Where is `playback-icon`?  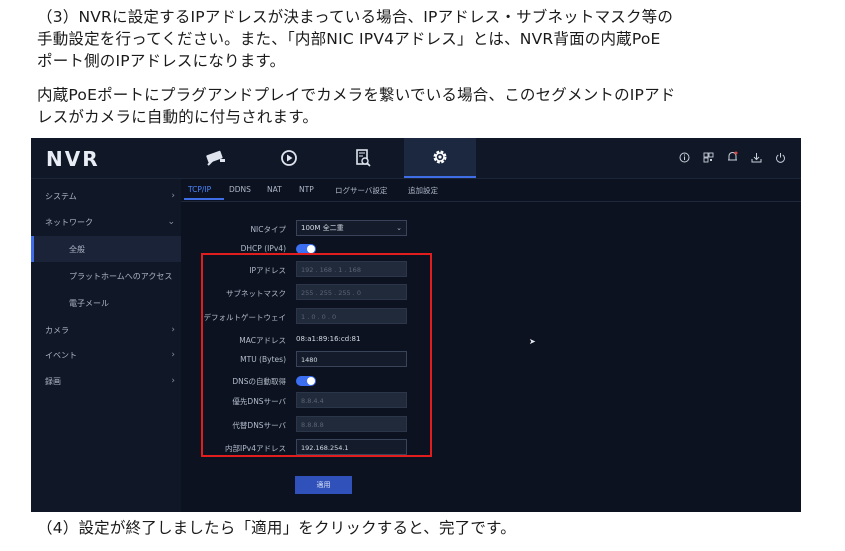
playback-icon is located at coordinates (289, 158).